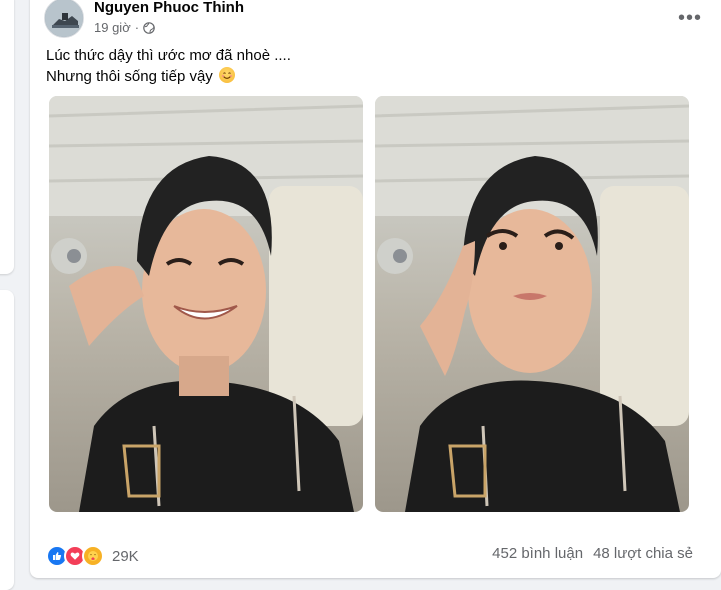  Describe the element at coordinates (149, 27) in the screenshot. I see `globe-icon` at that location.